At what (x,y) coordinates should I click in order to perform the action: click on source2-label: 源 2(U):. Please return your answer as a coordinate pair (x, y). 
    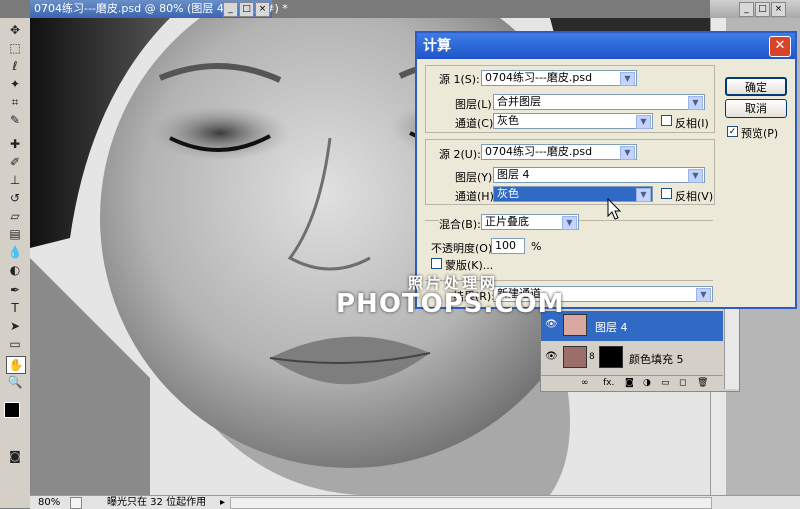
    Looking at the image, I should click on (460, 154).